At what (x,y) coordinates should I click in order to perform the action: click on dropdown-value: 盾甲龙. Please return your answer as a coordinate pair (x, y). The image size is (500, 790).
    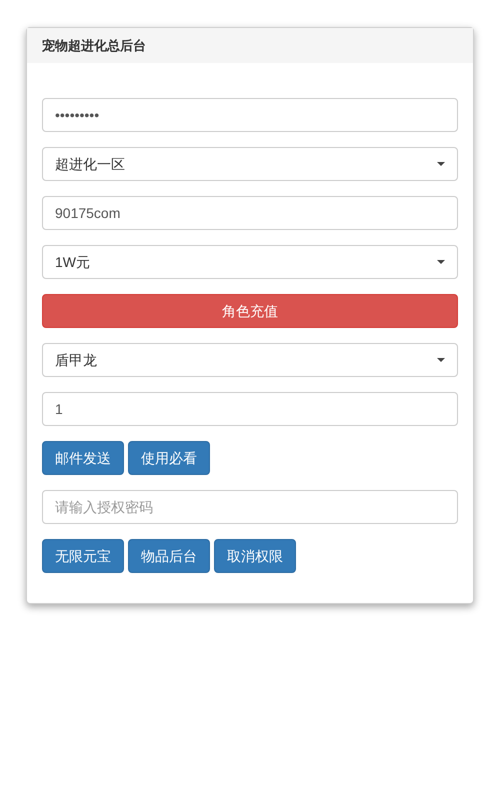
    Looking at the image, I should click on (76, 360).